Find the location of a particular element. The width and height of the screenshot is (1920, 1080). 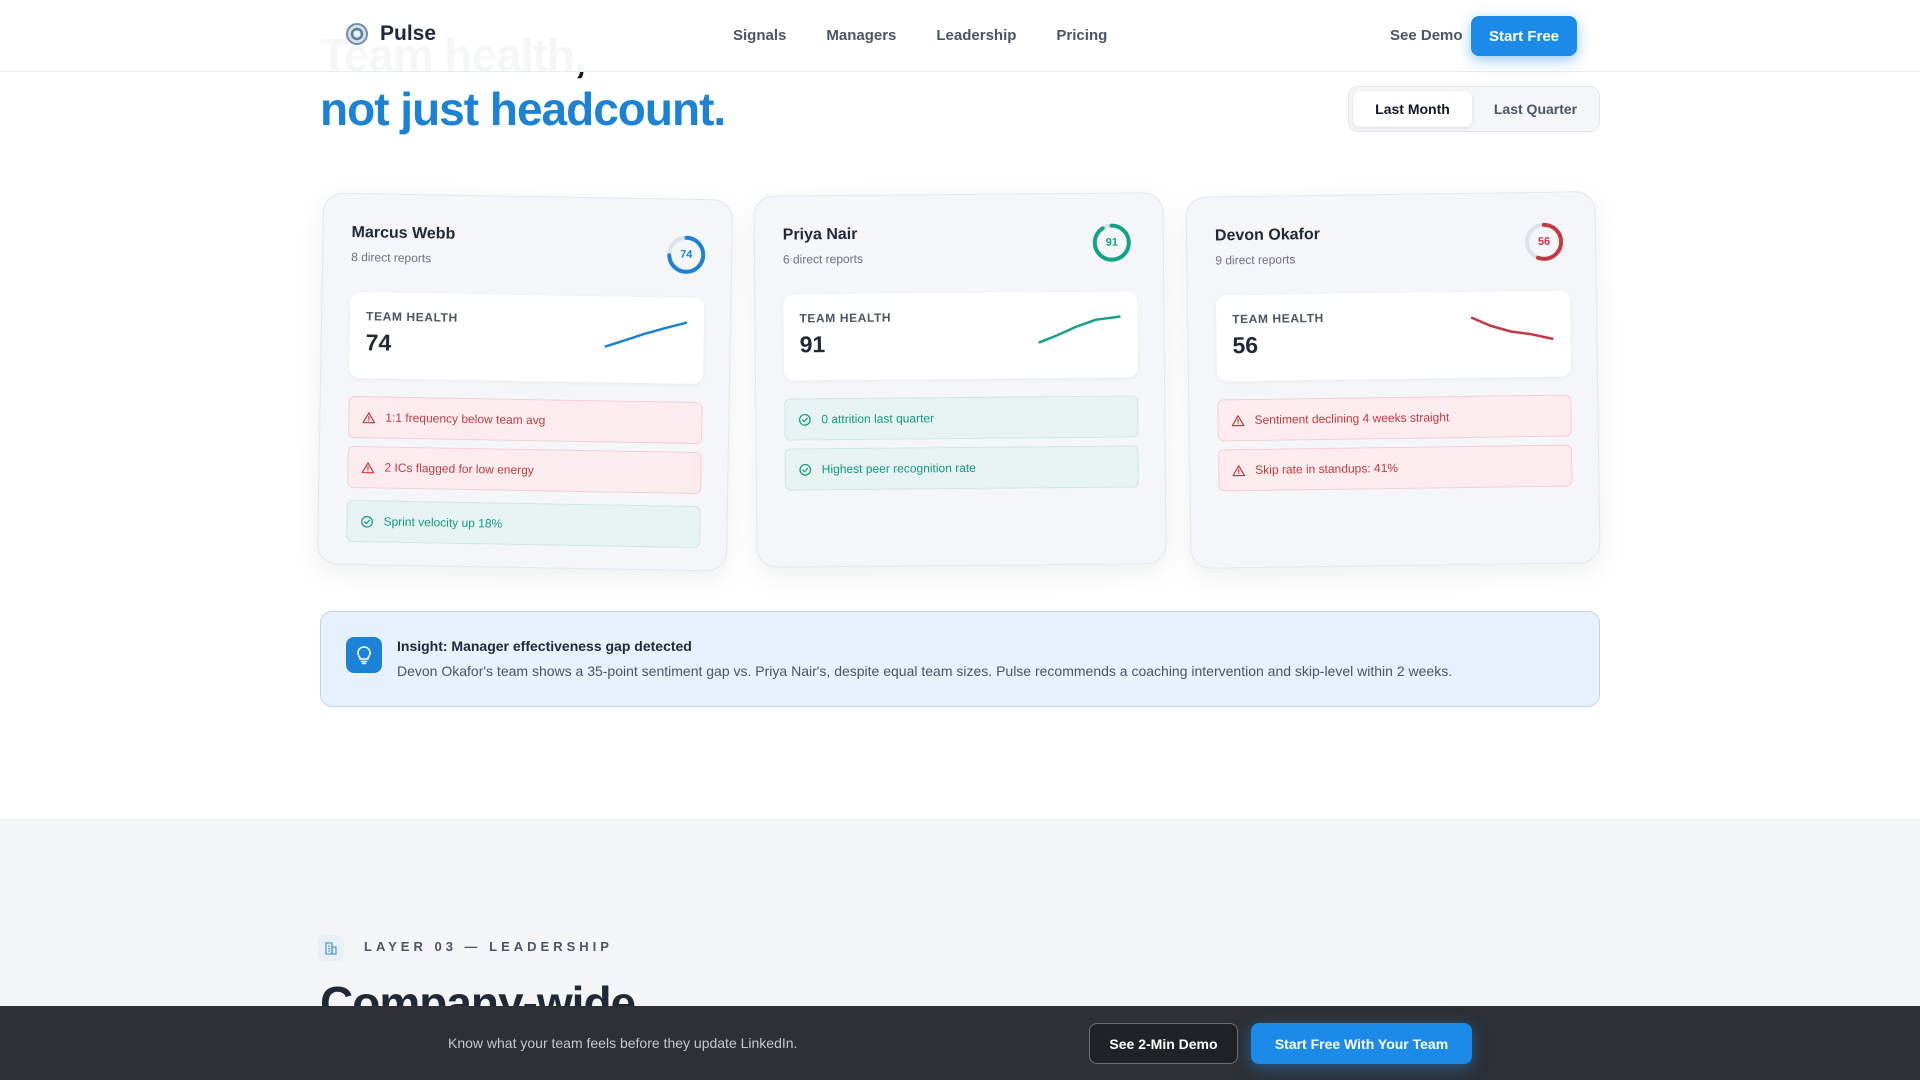

signal-text: Sentiment declining 4 weeks straight is located at coordinates (1352, 418).